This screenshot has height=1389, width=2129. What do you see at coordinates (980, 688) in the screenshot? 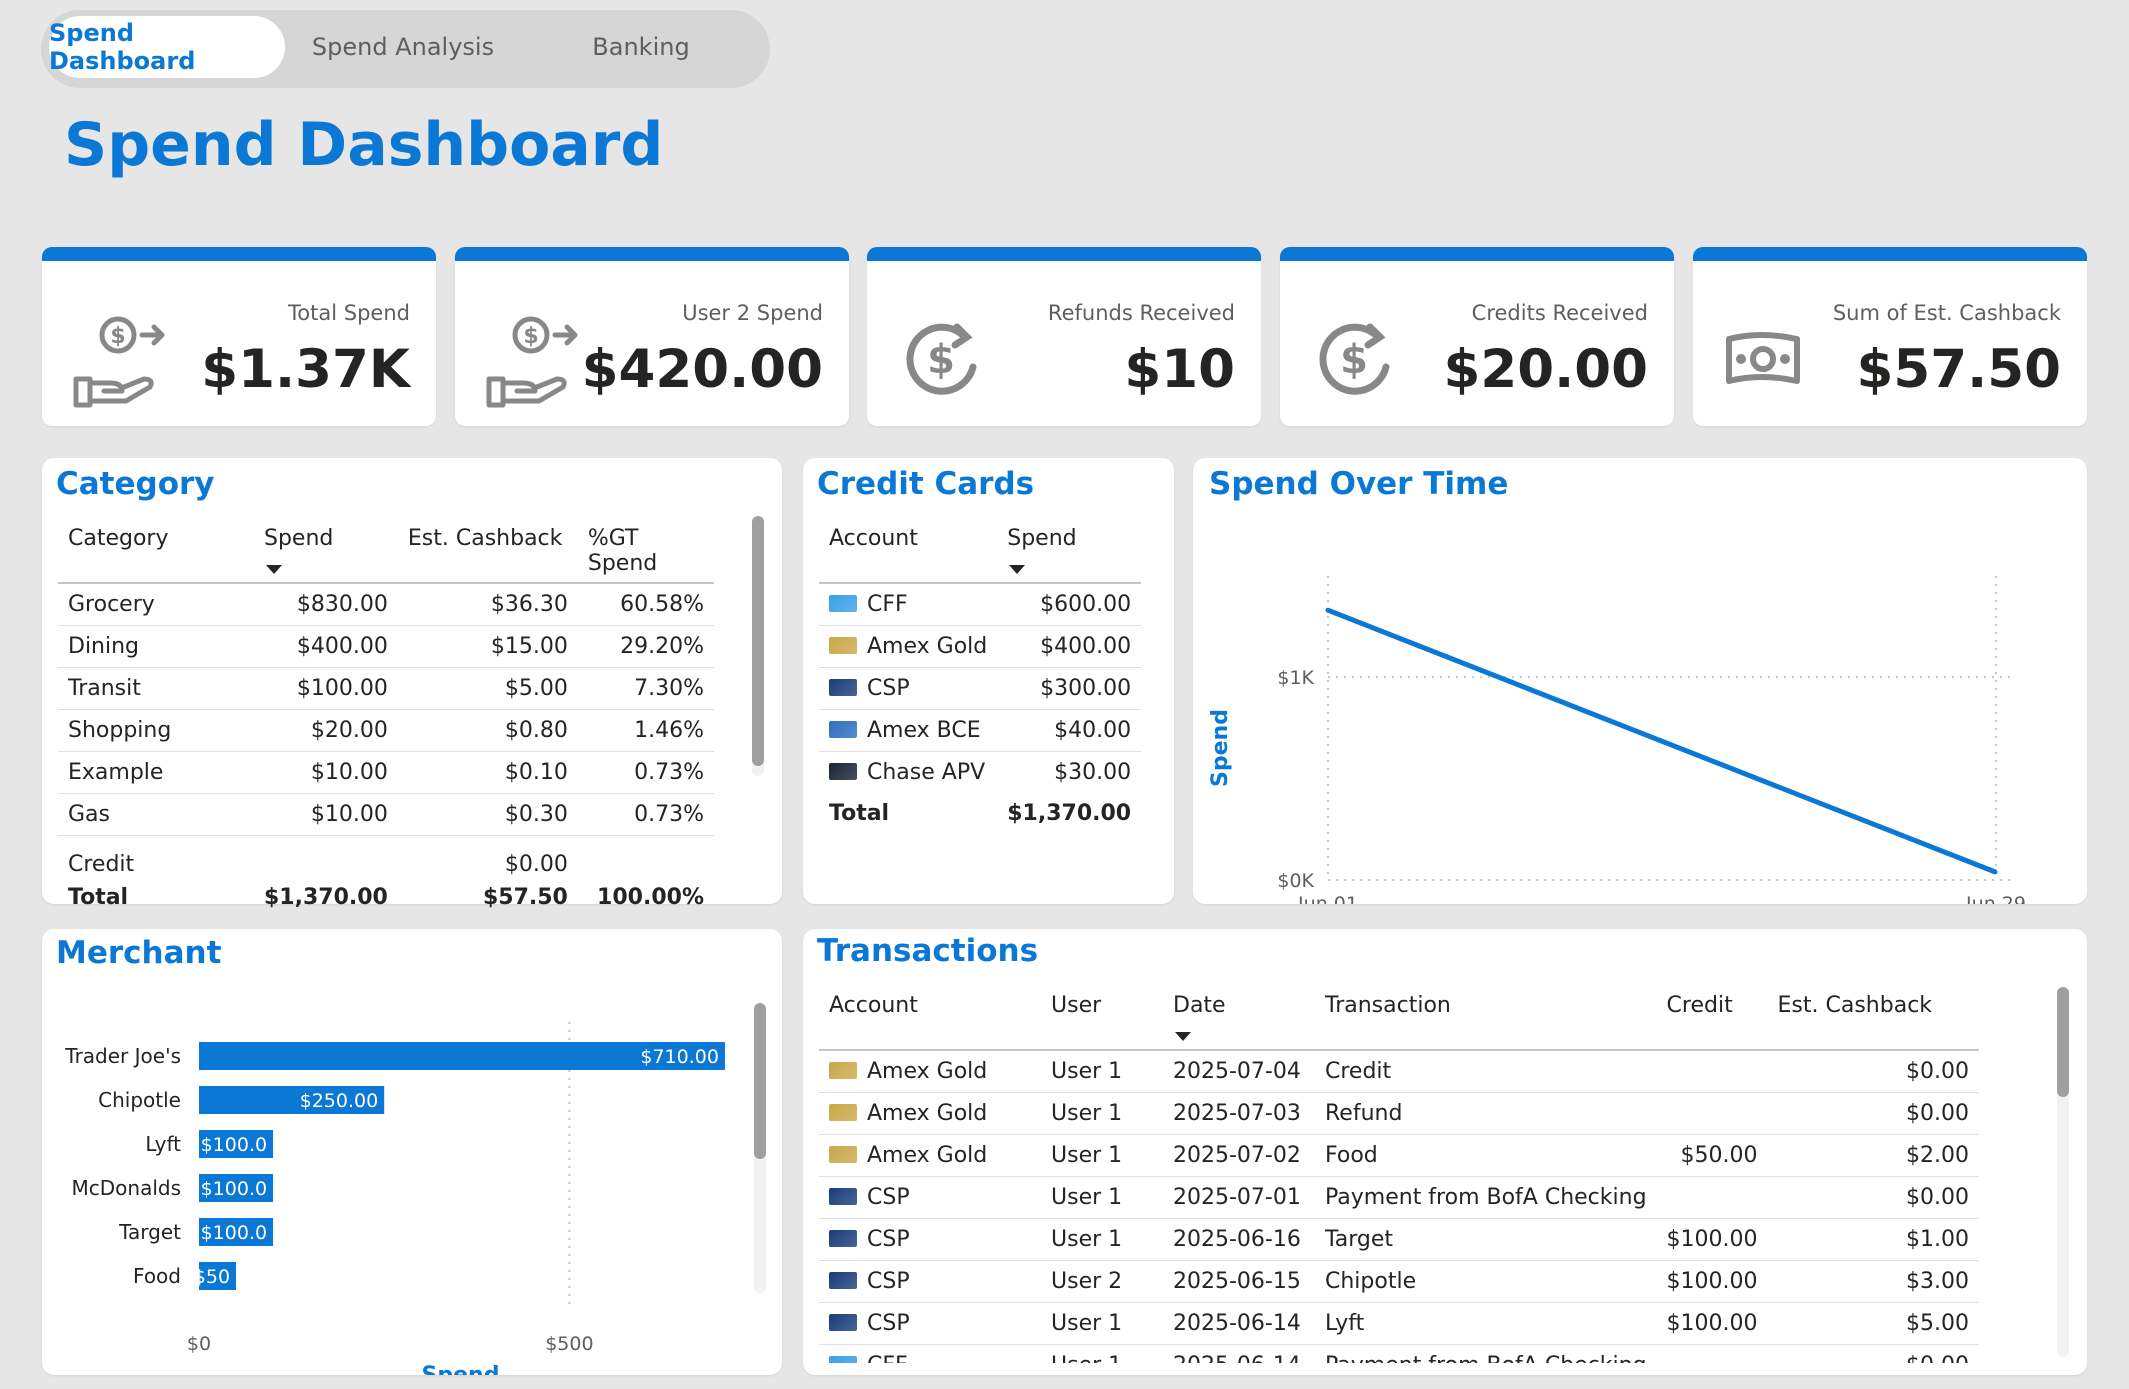
I see `table-row: CSP $300.00` at bounding box center [980, 688].